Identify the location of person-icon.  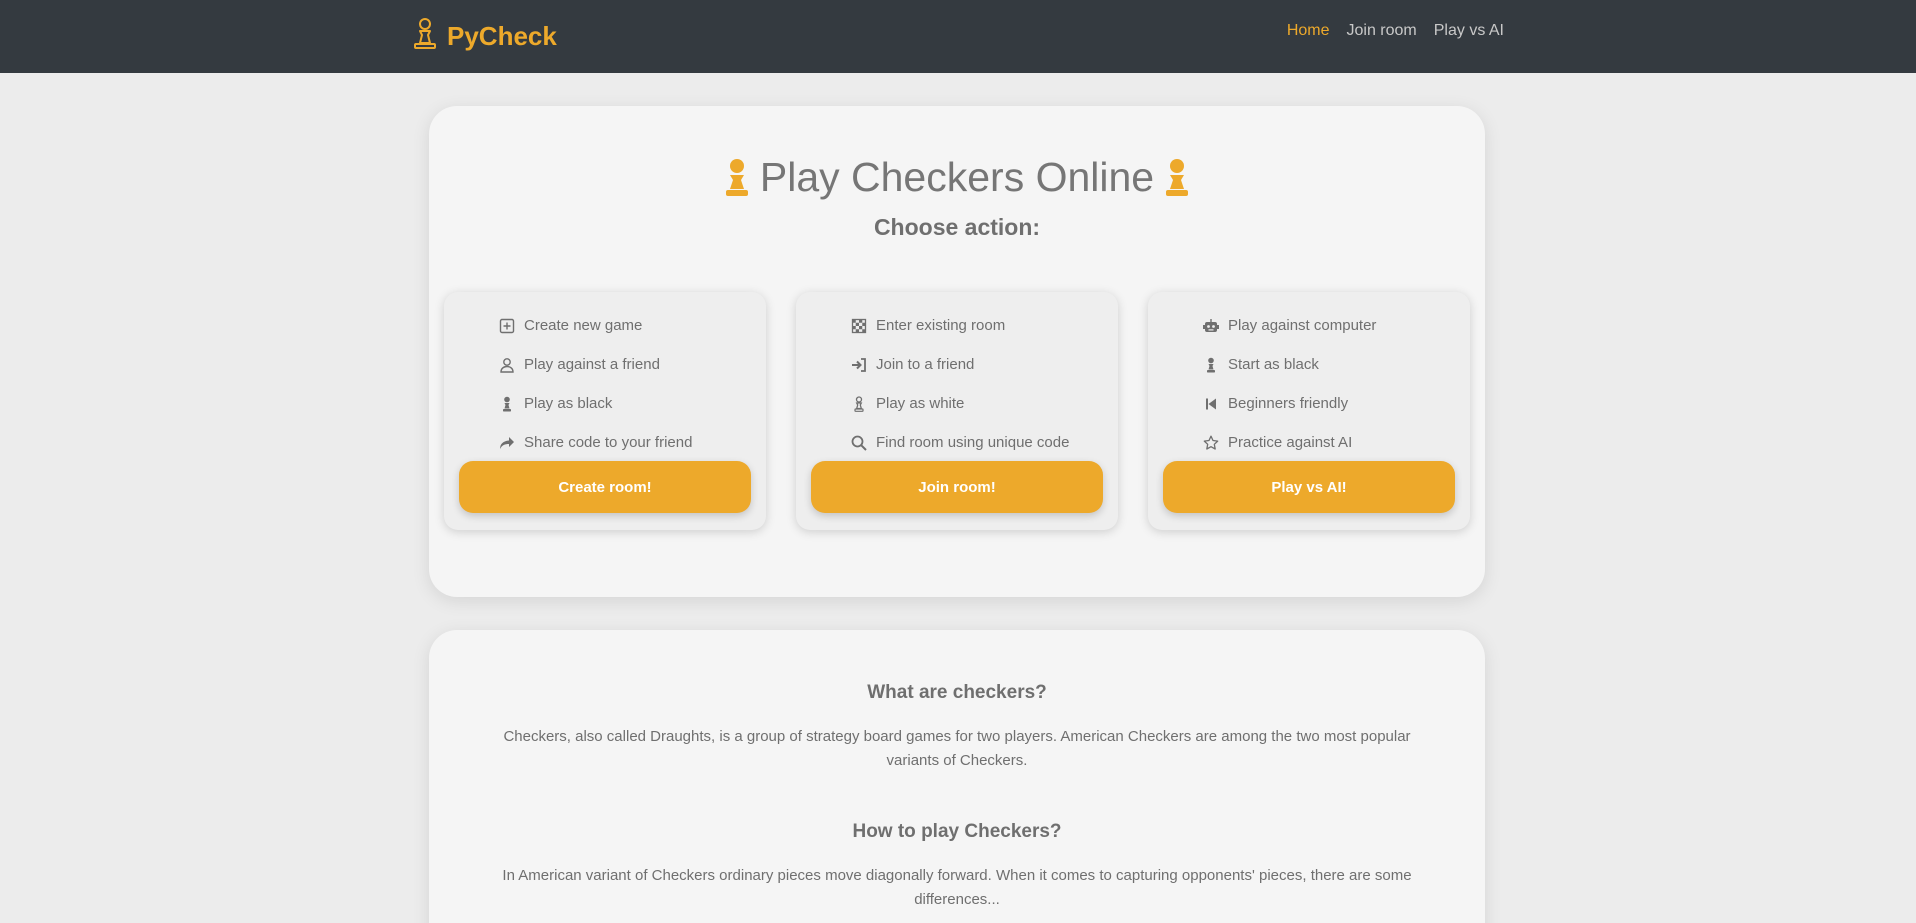
(507, 365).